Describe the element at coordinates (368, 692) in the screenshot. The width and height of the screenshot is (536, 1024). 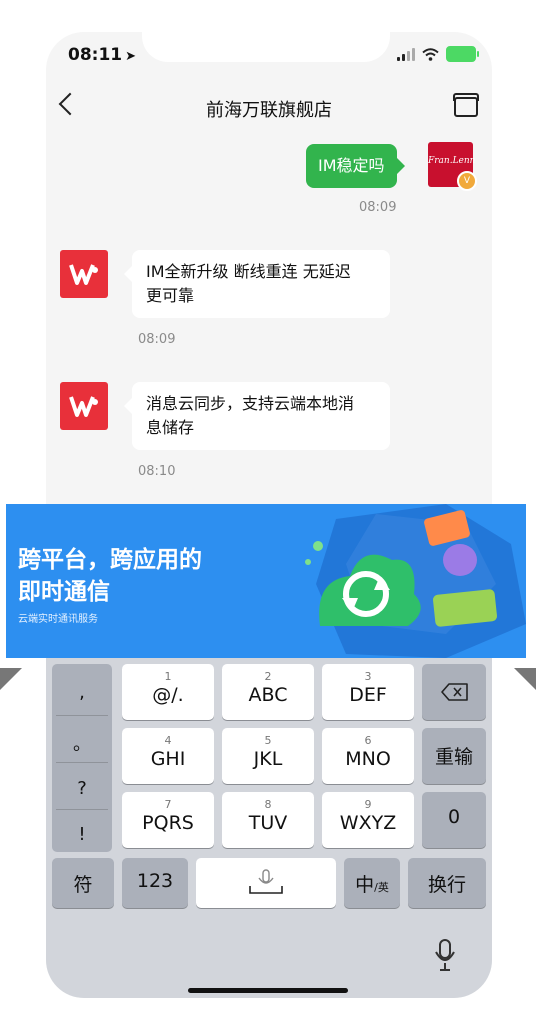
I see `key-3: 3 DEF` at that location.